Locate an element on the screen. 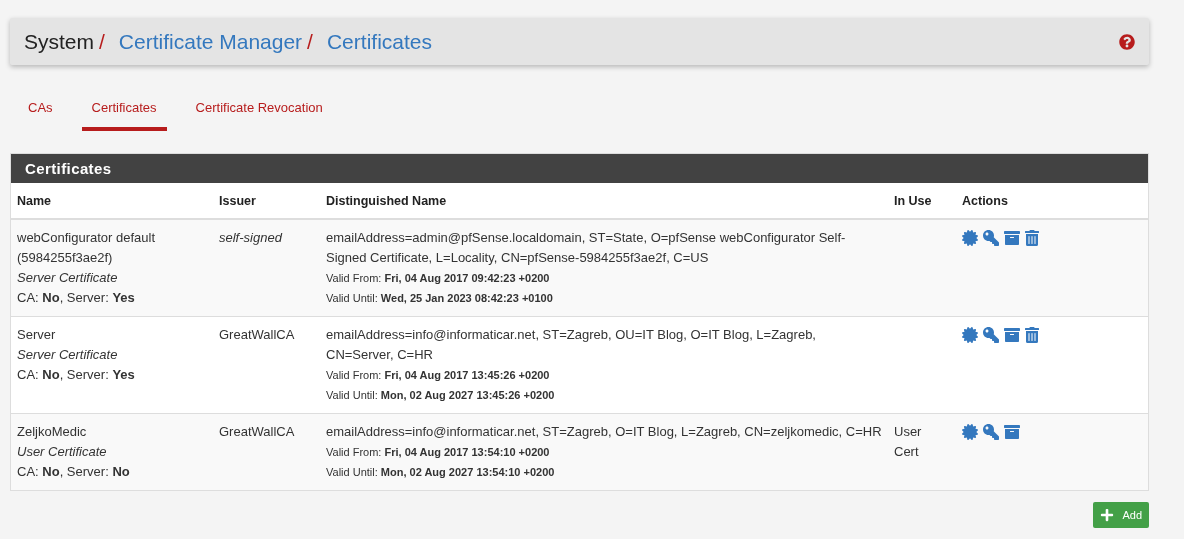 The height and width of the screenshot is (539, 1184). tab: CAs is located at coordinates (40, 111).